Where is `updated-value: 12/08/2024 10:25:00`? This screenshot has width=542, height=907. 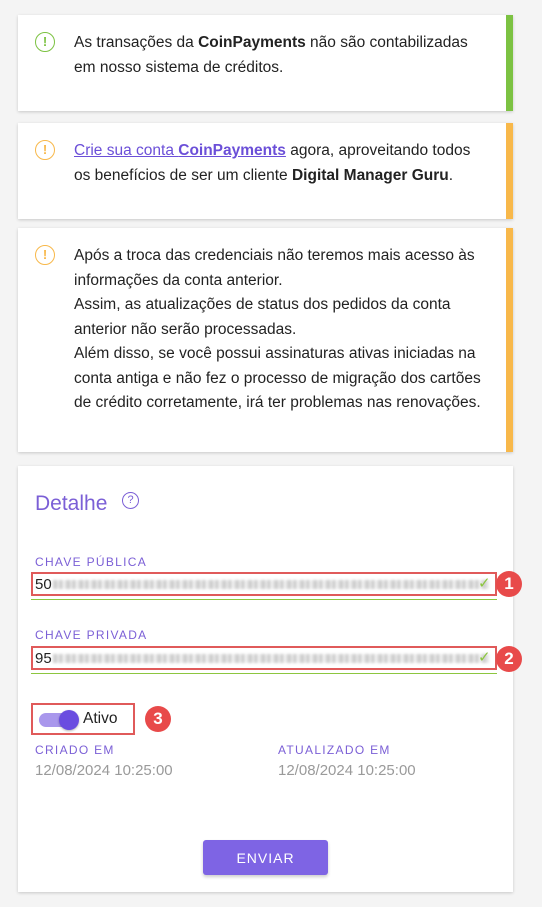 updated-value: 12/08/2024 10:25:00 is located at coordinates (347, 770).